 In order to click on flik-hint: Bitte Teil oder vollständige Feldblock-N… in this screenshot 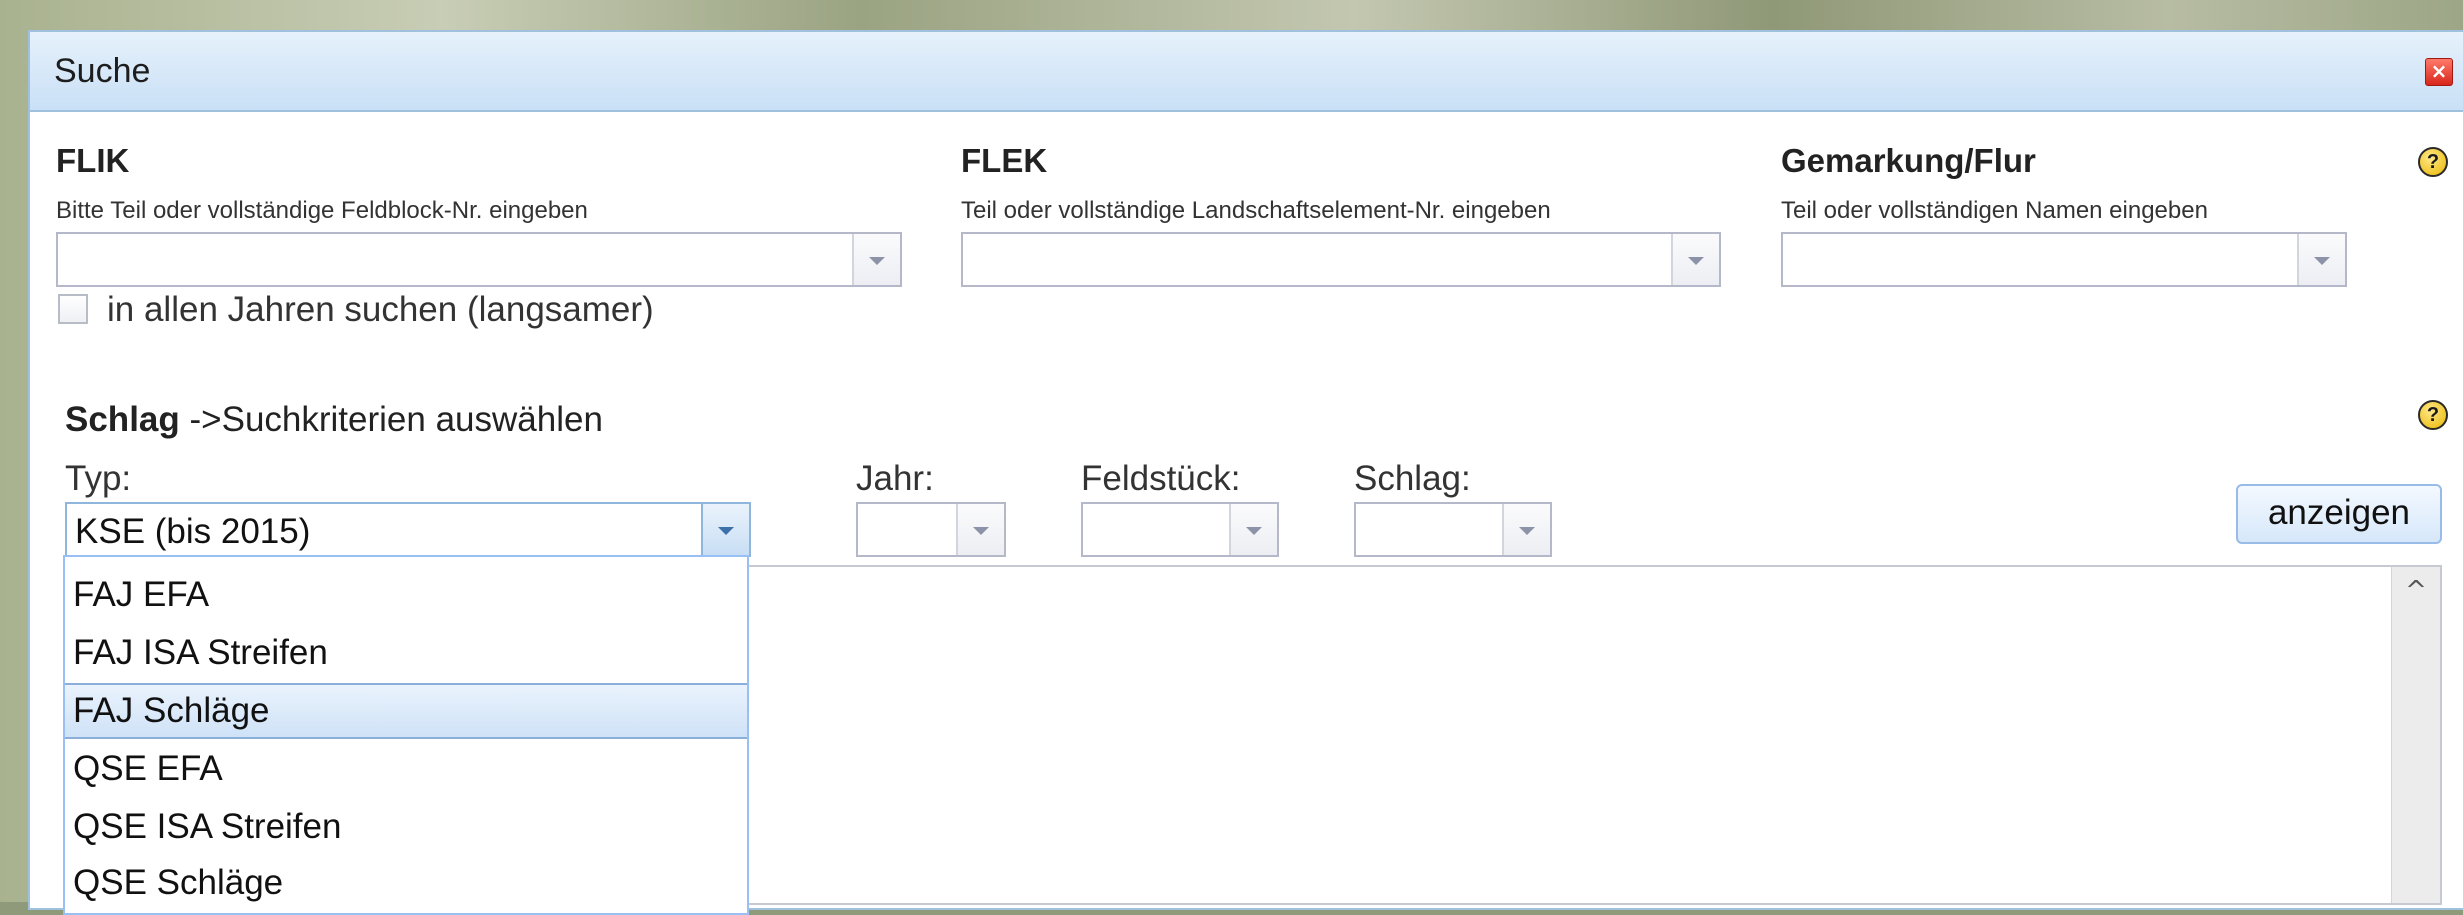, I will do `click(322, 210)`.